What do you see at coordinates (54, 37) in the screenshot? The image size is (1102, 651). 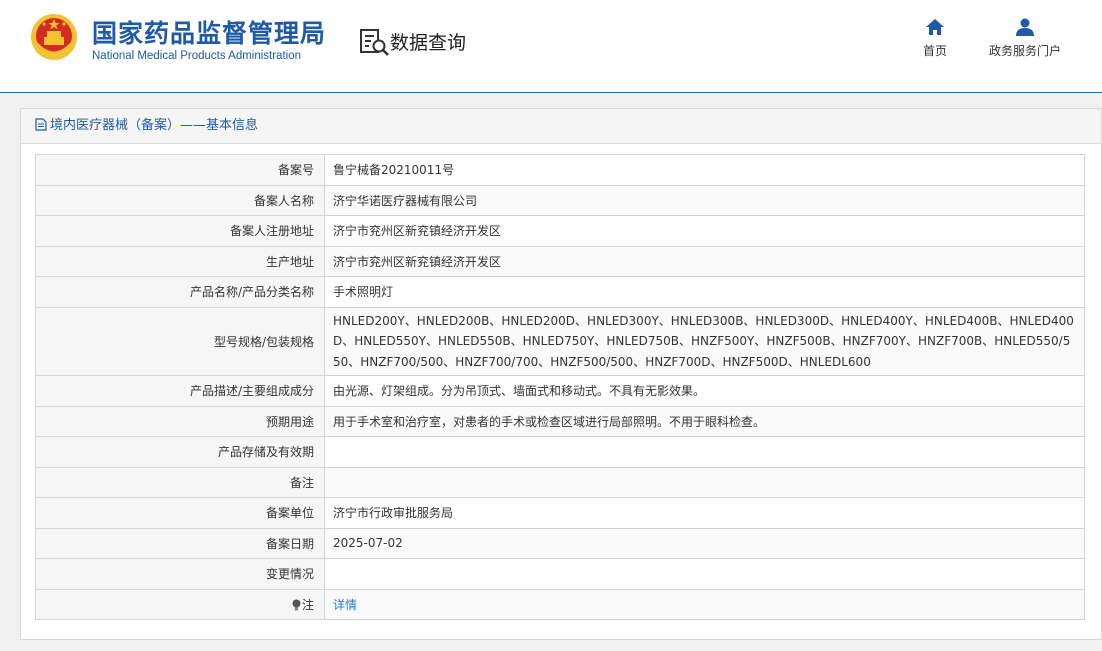 I see `national-emblem-icon` at bounding box center [54, 37].